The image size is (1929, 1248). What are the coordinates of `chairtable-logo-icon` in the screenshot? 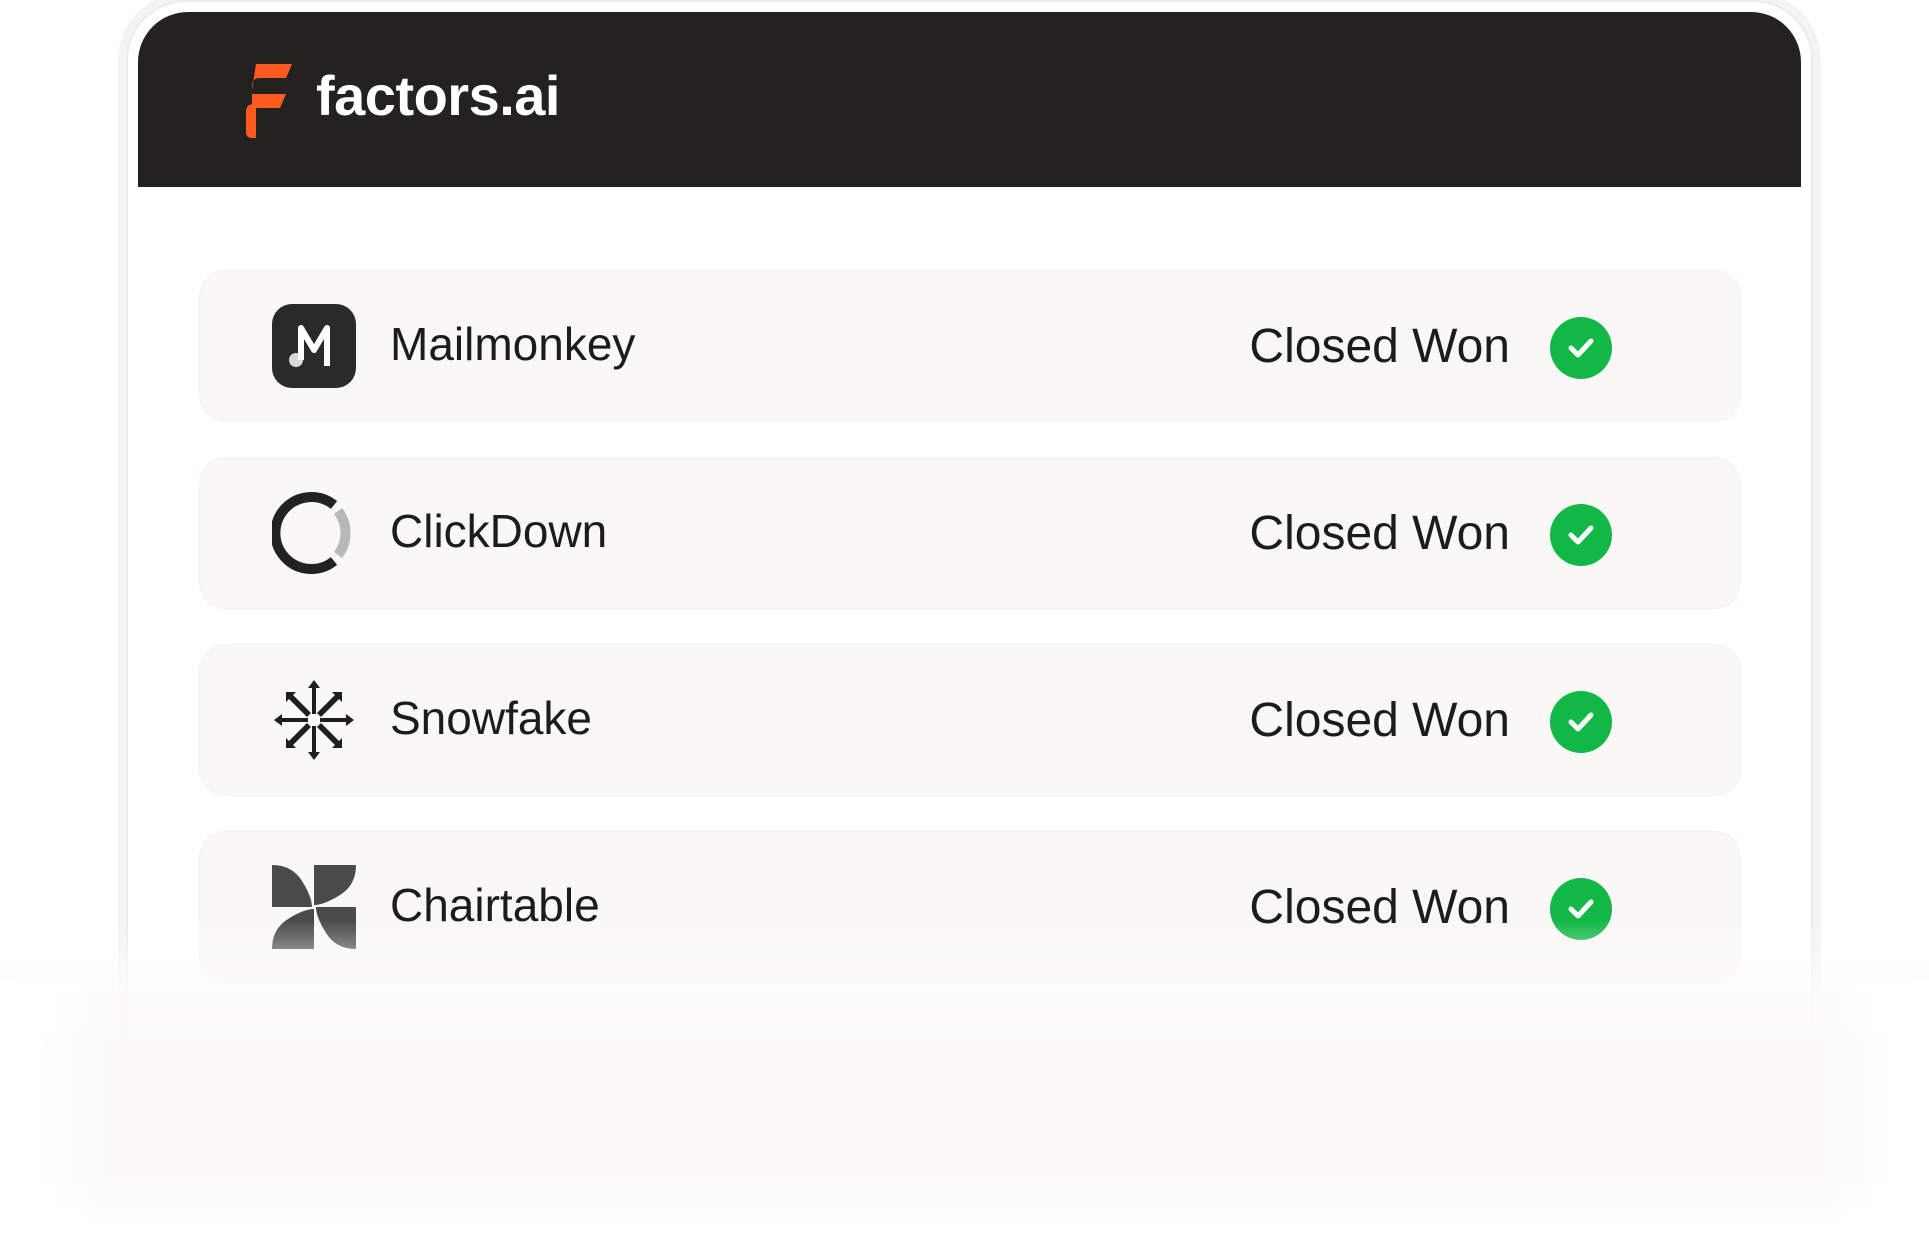 It's located at (314, 907).